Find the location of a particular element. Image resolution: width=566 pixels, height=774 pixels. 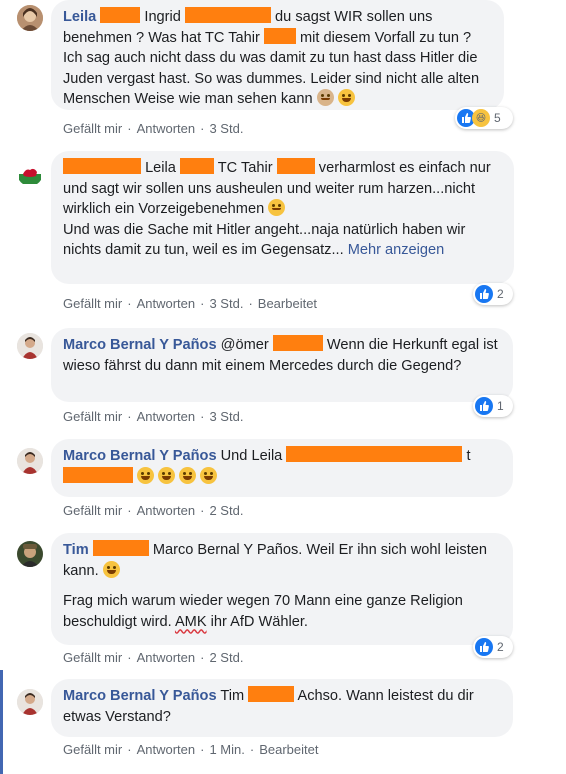

comment-text: TC Tahir is located at coordinates (245, 168).